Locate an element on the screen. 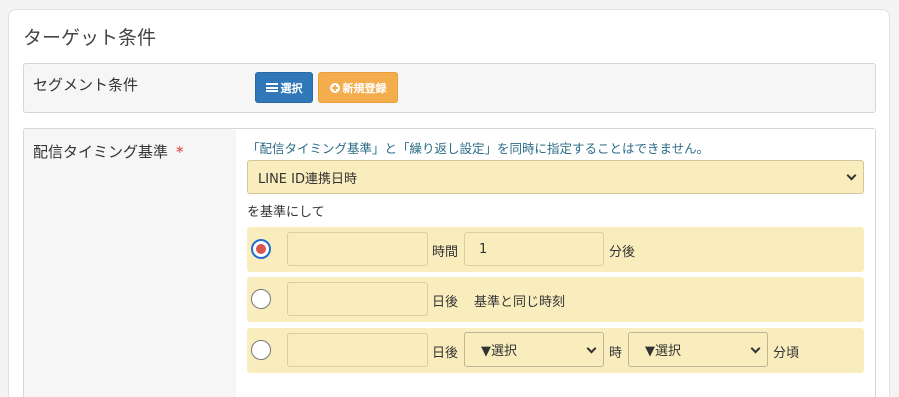 This screenshot has height=397, width=899. timing-option-hours-minutes: 時間 1 分後 is located at coordinates (555, 249).